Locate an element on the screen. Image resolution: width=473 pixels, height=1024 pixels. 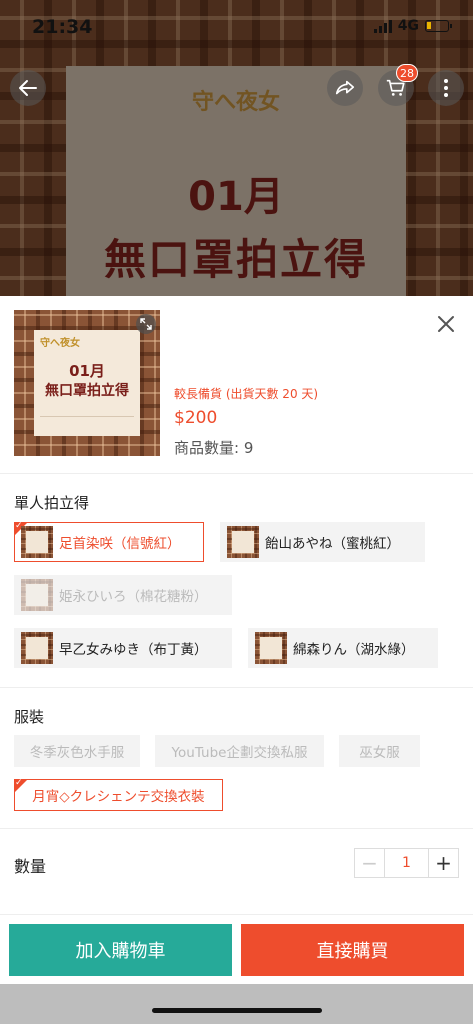
back-button is located at coordinates (28, 88).